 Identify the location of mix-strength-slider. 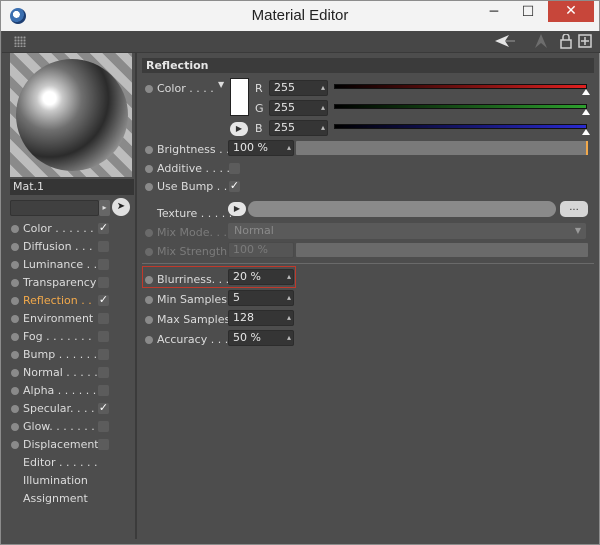
(442, 250).